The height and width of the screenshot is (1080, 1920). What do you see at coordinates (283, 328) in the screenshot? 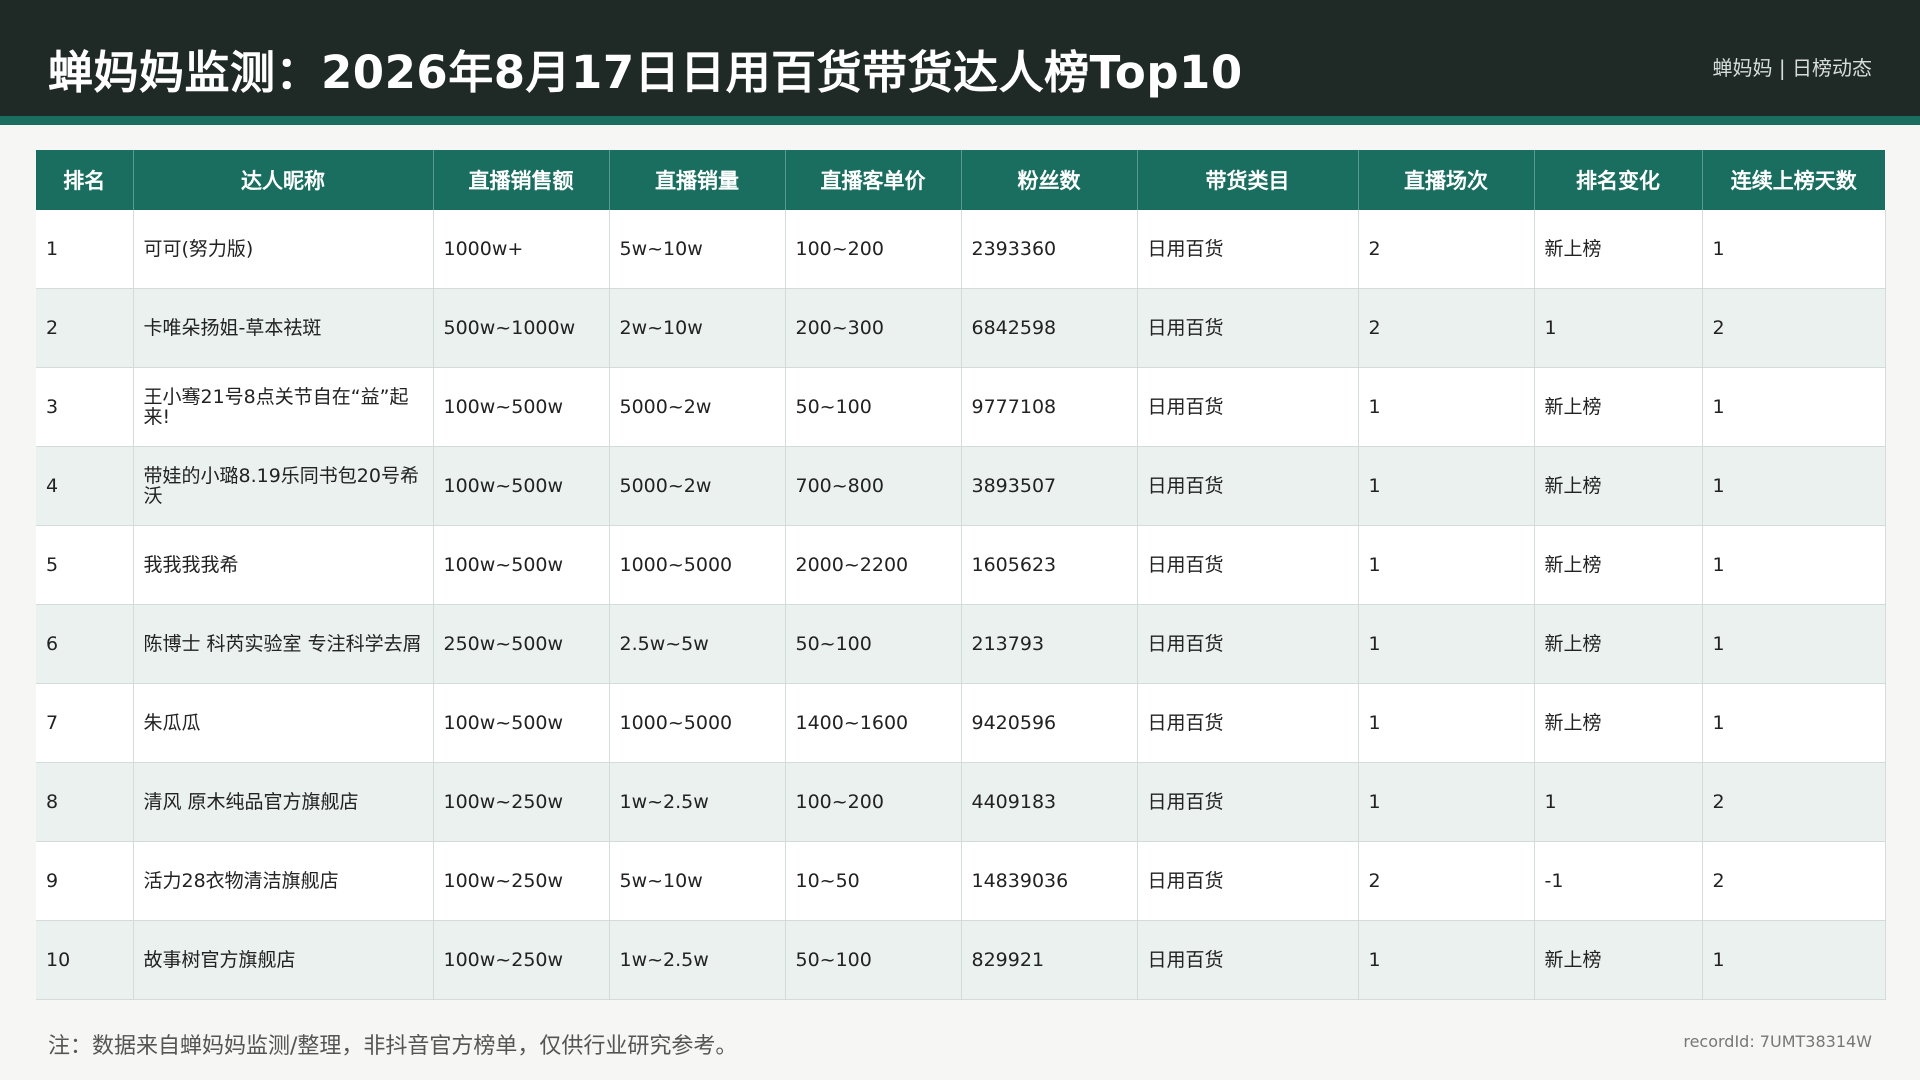
I see `cell-nickname: 卡唯朵扬姐-草本祛斑` at bounding box center [283, 328].